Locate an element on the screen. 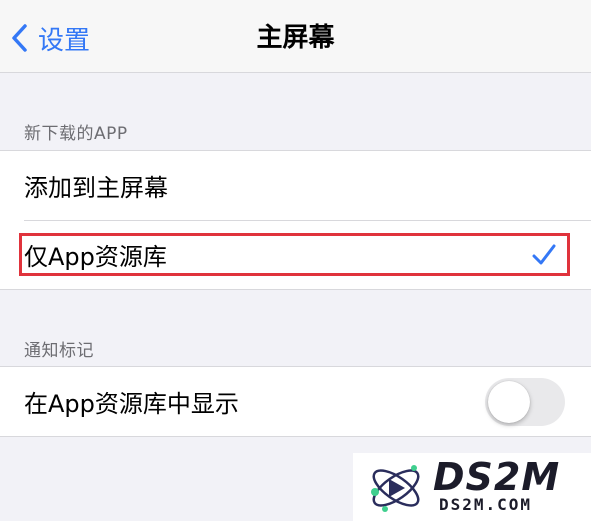  page-title: 主屏幕 is located at coordinates (295, 38).